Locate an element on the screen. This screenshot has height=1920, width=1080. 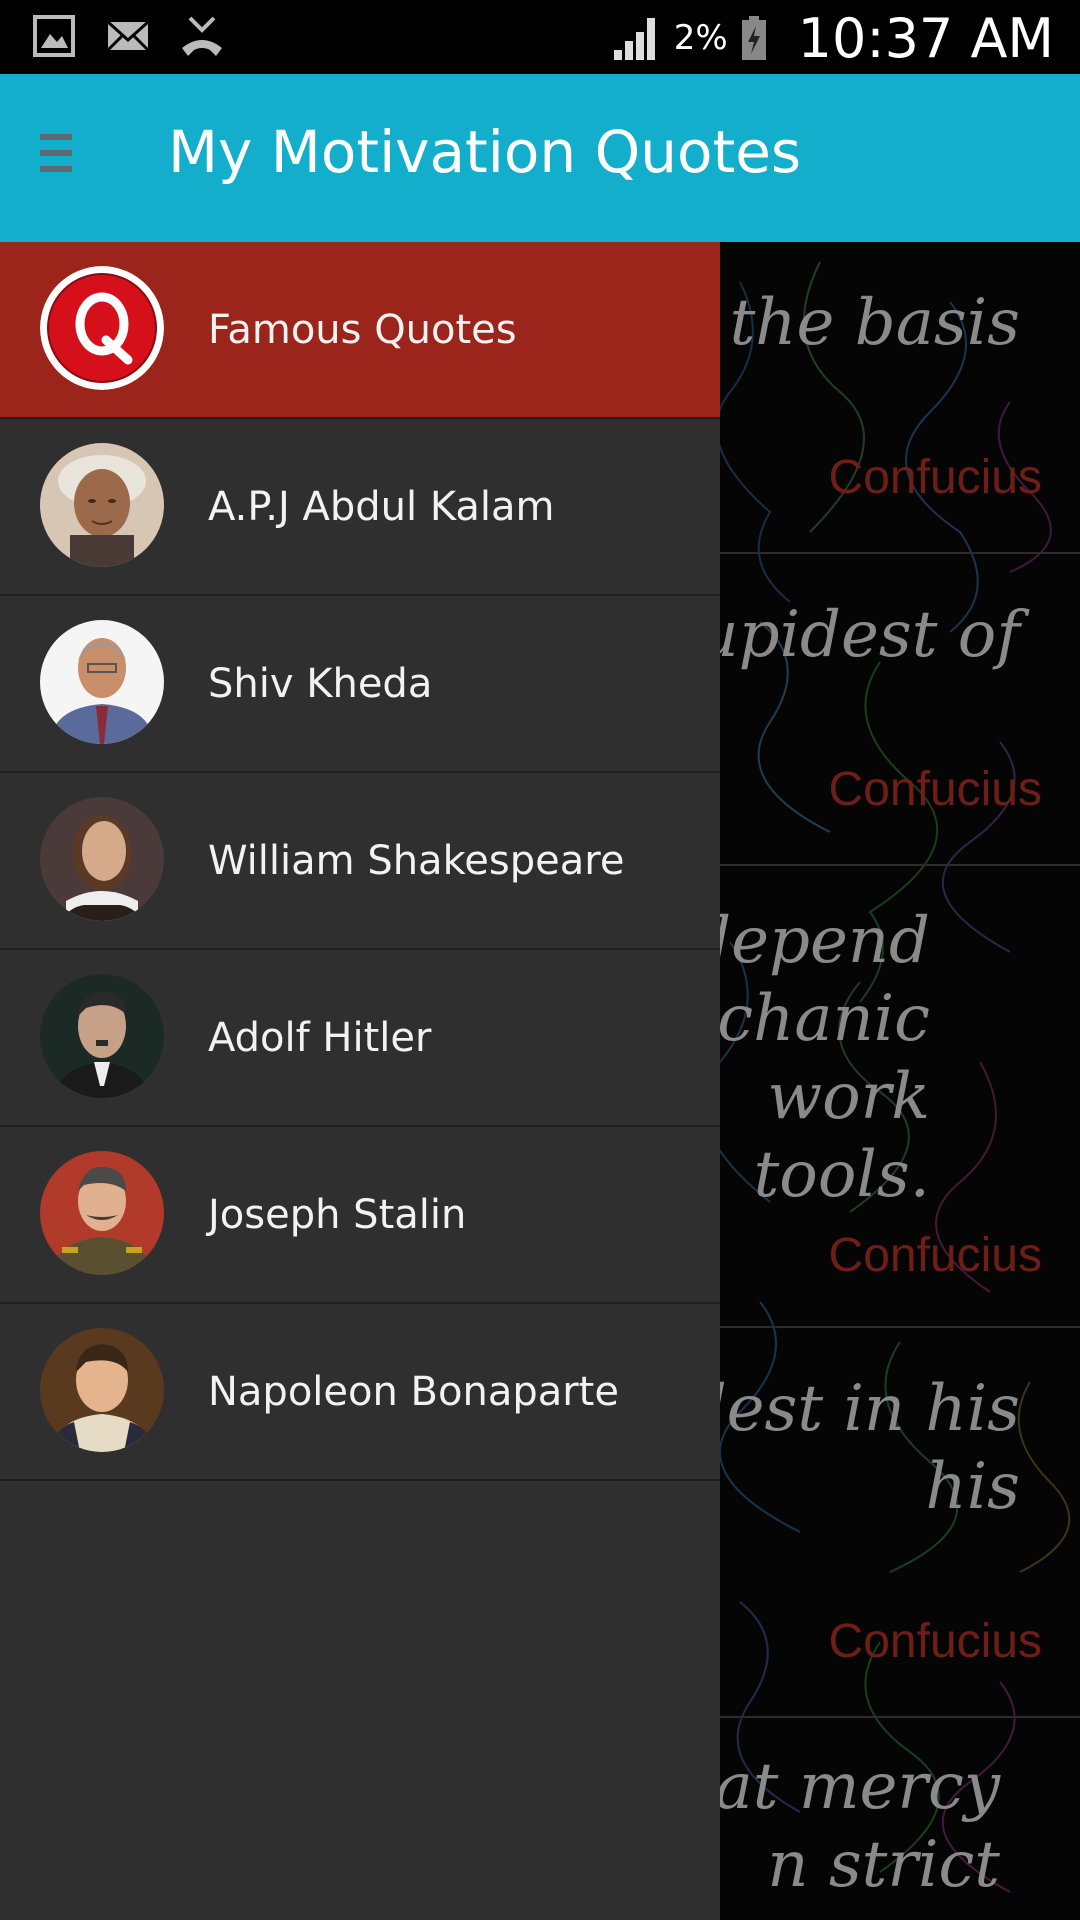
drawer-item-shakespeare: William Shakespeare is located at coordinates (360, 861).